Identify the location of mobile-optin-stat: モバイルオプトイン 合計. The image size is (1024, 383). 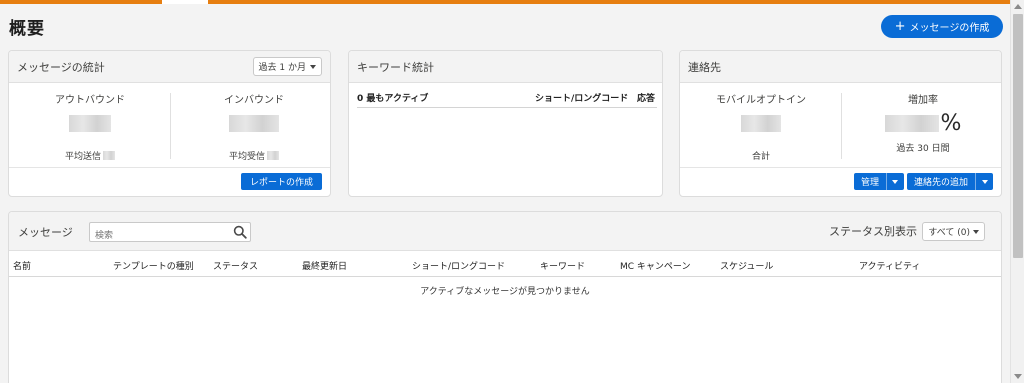
(761, 126).